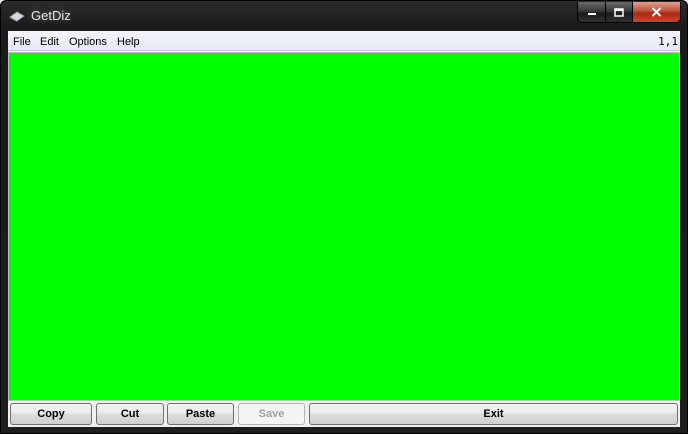 The height and width of the screenshot is (434, 688). I want to click on maximize-button, so click(618, 12).